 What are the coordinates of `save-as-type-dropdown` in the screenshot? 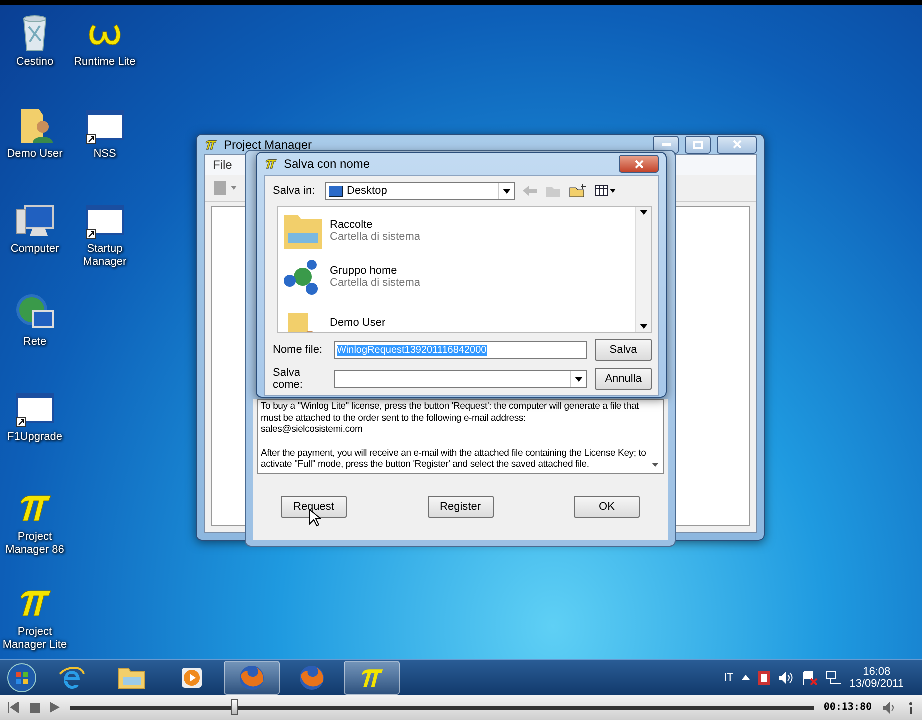 It's located at (461, 379).